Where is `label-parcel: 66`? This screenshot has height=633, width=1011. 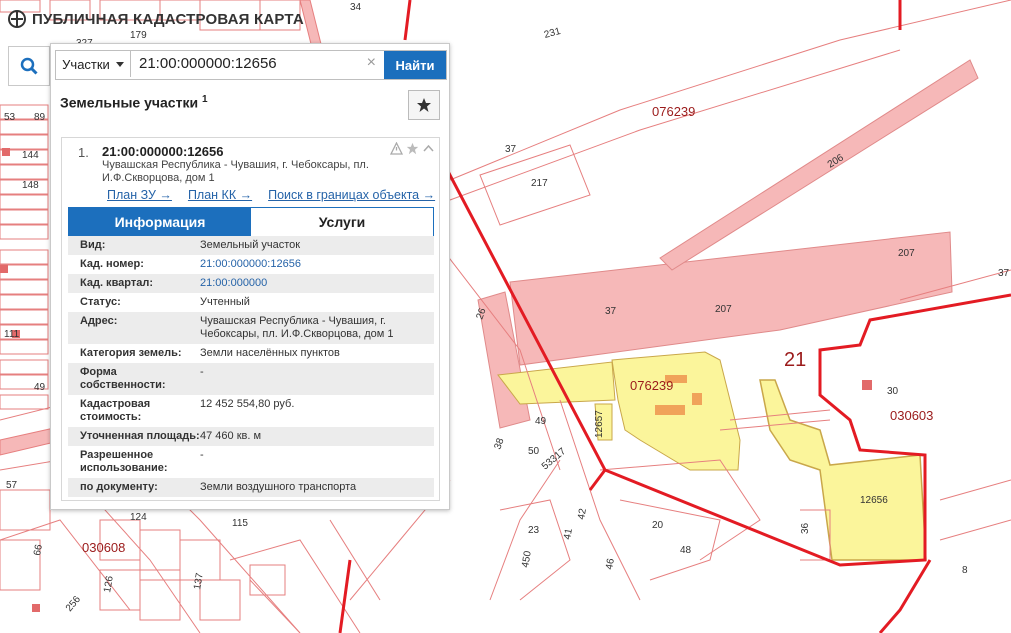
label-parcel: 66 is located at coordinates (38, 549).